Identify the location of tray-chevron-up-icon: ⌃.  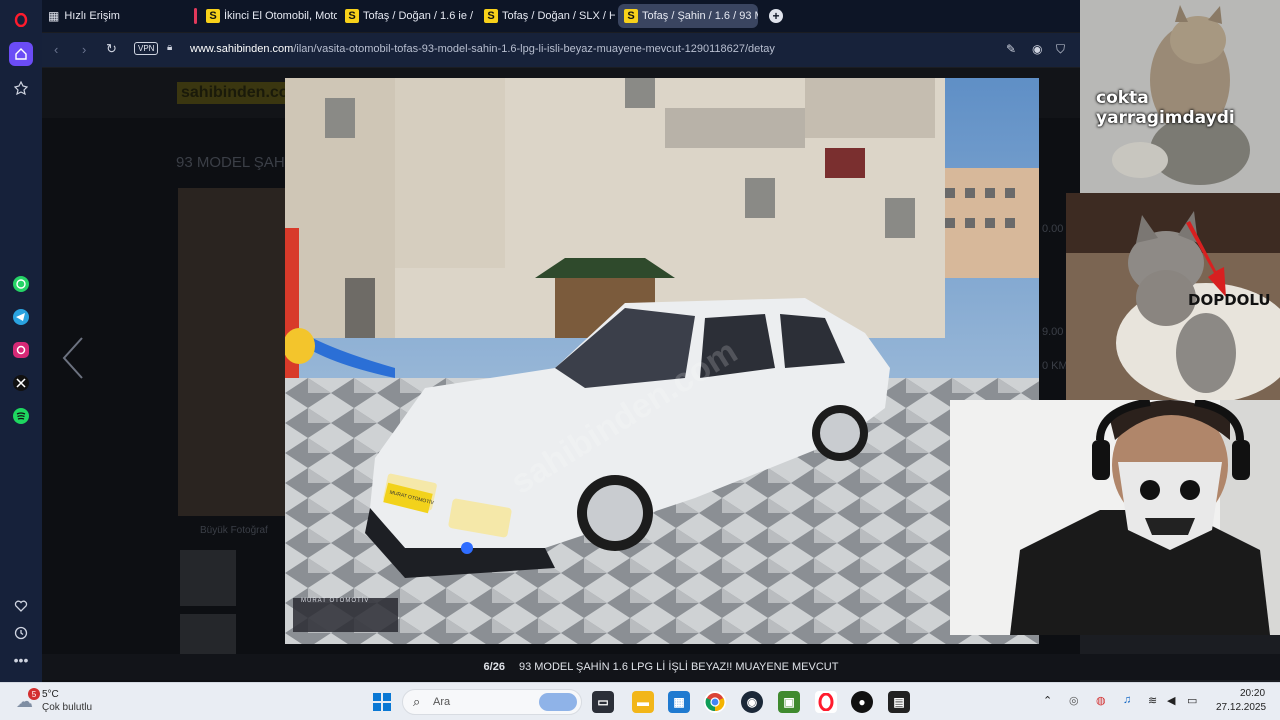
(1047, 700).